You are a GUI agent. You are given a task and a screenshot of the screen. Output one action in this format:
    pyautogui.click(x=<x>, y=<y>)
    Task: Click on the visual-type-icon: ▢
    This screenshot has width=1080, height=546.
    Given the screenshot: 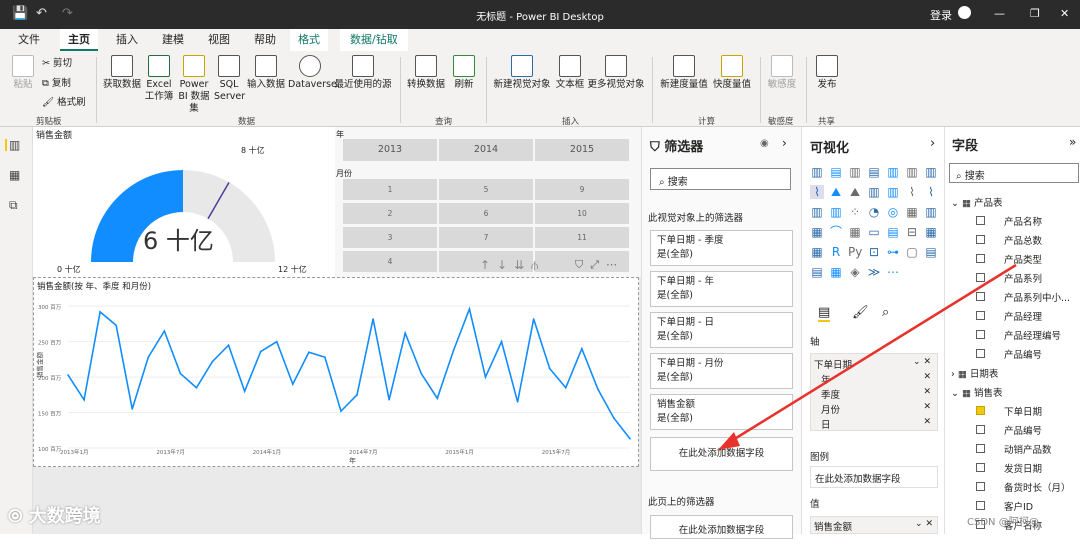 What is the action you would take?
    pyautogui.click(x=912, y=252)
    